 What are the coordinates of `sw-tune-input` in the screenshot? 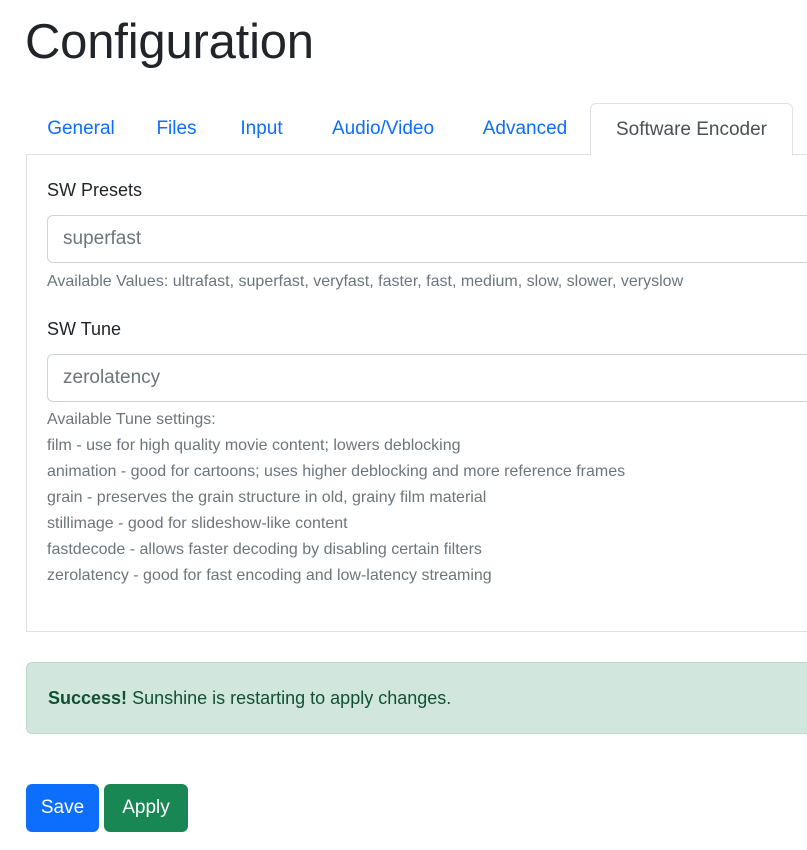 It's located at (427, 378).